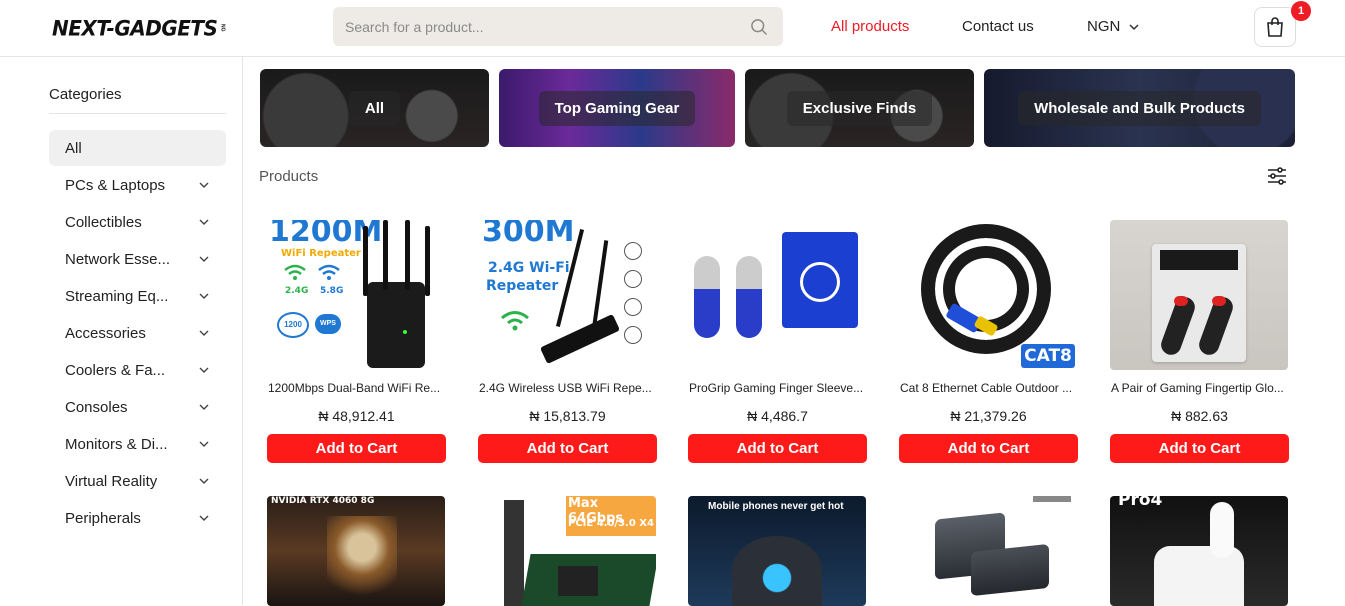 The width and height of the screenshot is (1345, 606). What do you see at coordinates (870, 26) in the screenshot?
I see `nav-all-products: All products` at bounding box center [870, 26].